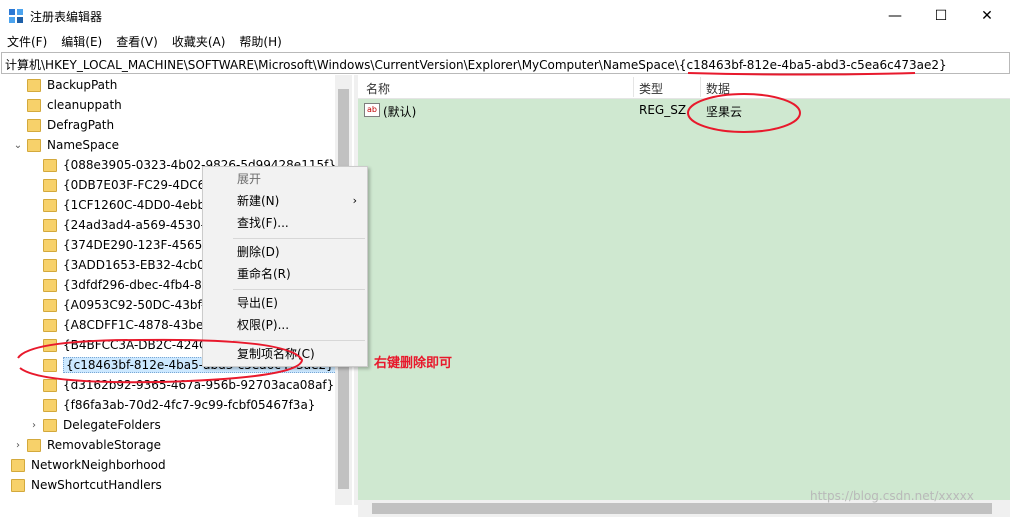 This screenshot has height=518, width=1011. Describe the element at coordinates (895, 15) in the screenshot. I see `minimize-button: —` at that location.